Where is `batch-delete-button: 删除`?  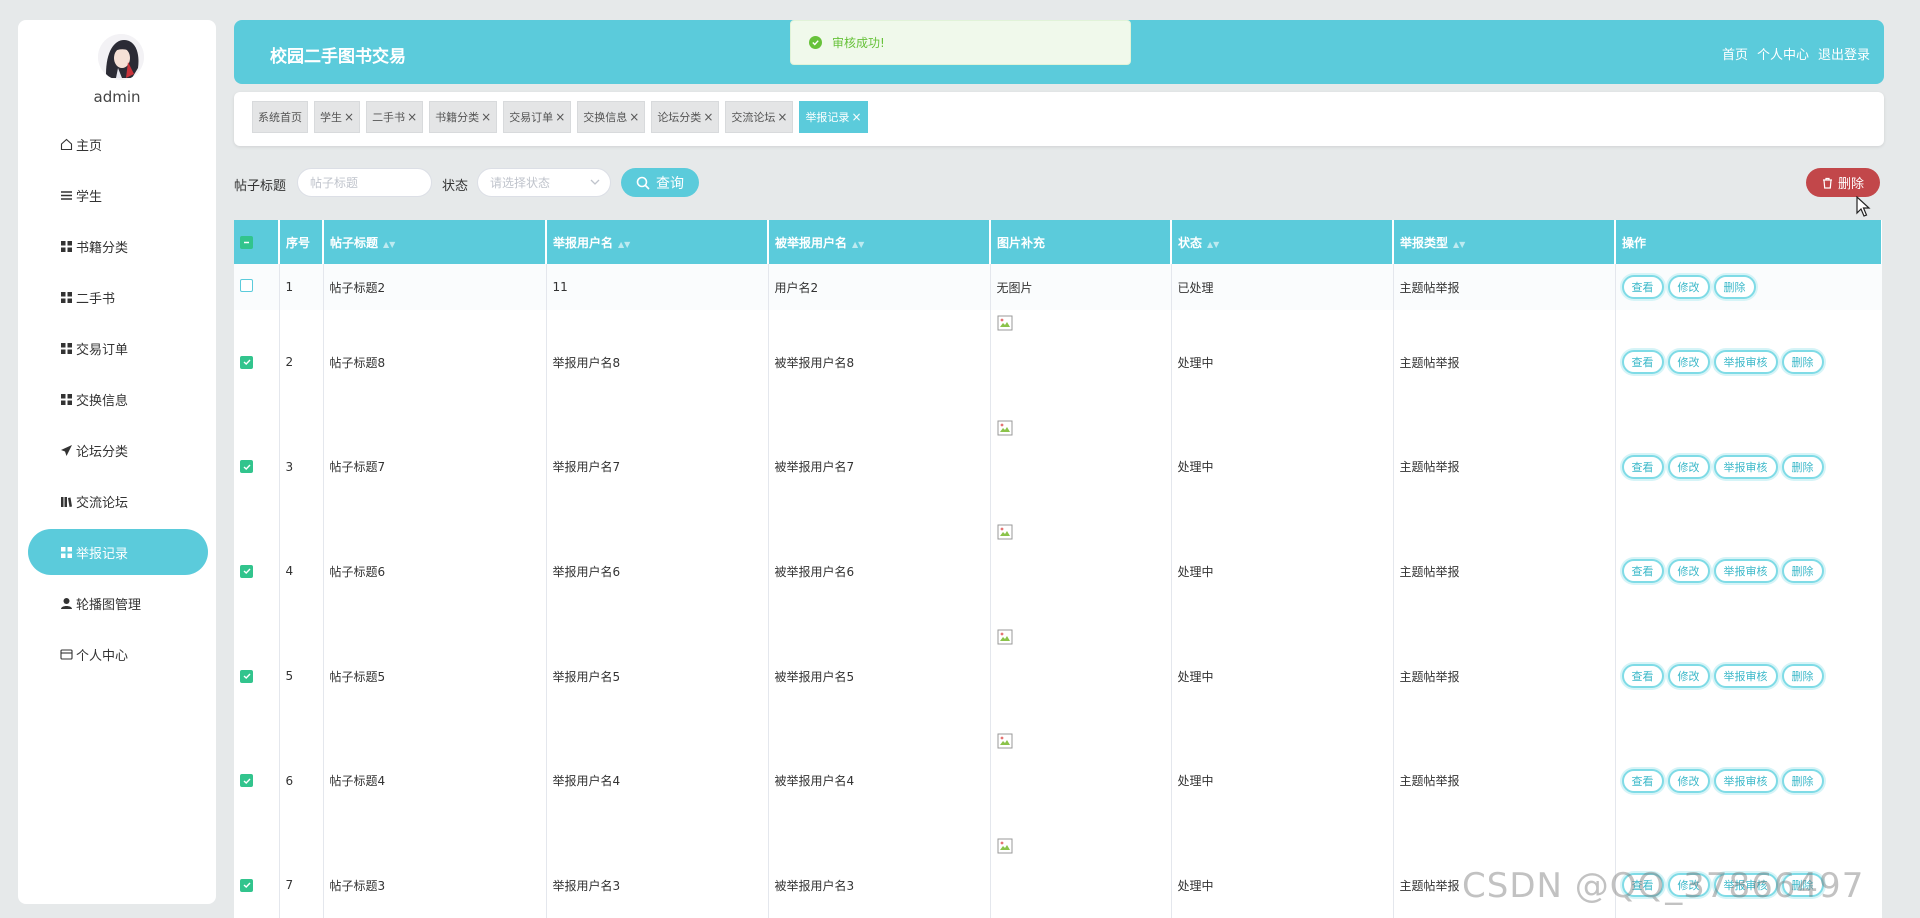
batch-delete-button: 删除 is located at coordinates (1843, 182).